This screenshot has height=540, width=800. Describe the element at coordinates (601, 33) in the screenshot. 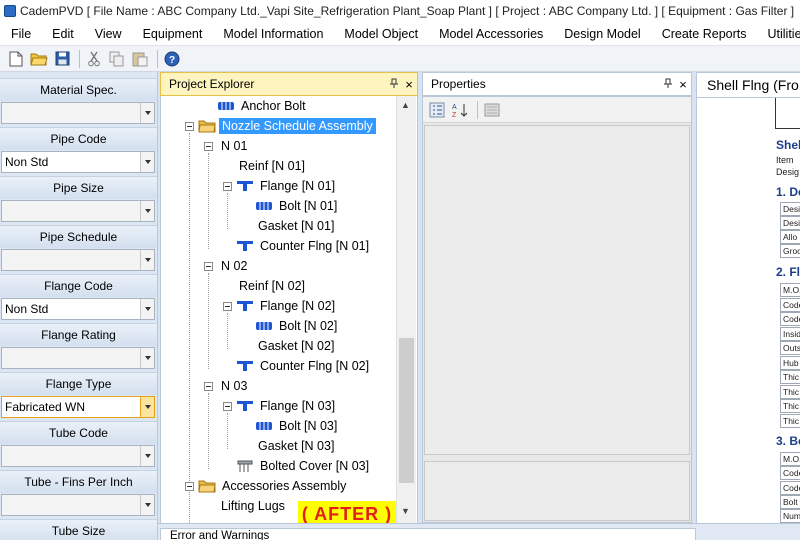

I see `menu-design-model: Design Model` at that location.